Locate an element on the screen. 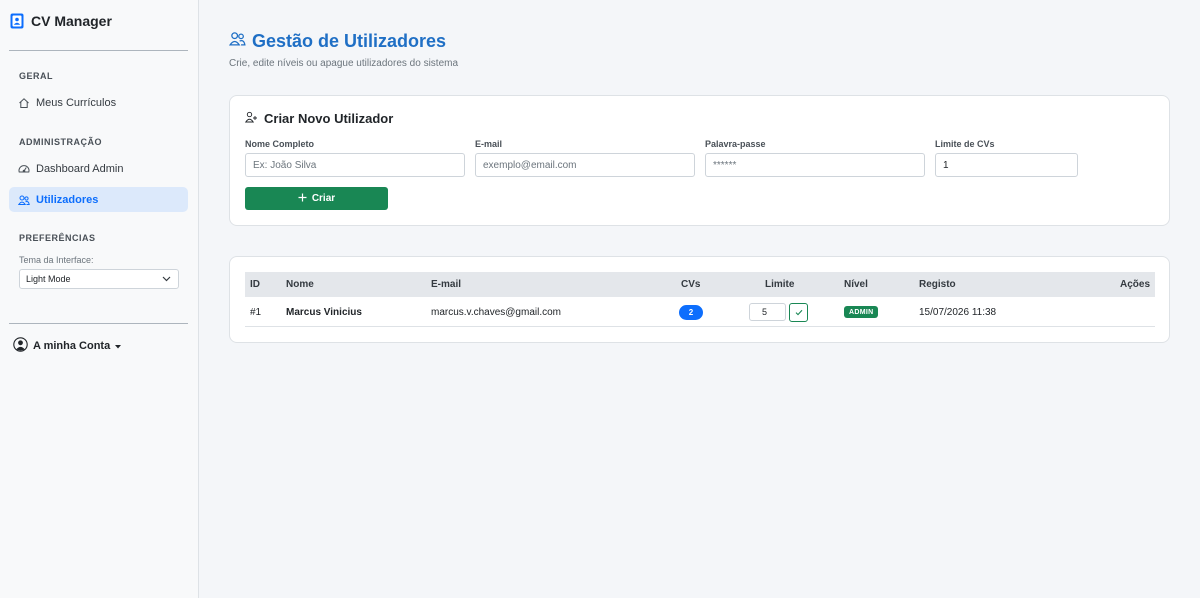  password-label: Palavra-passe is located at coordinates (735, 144).